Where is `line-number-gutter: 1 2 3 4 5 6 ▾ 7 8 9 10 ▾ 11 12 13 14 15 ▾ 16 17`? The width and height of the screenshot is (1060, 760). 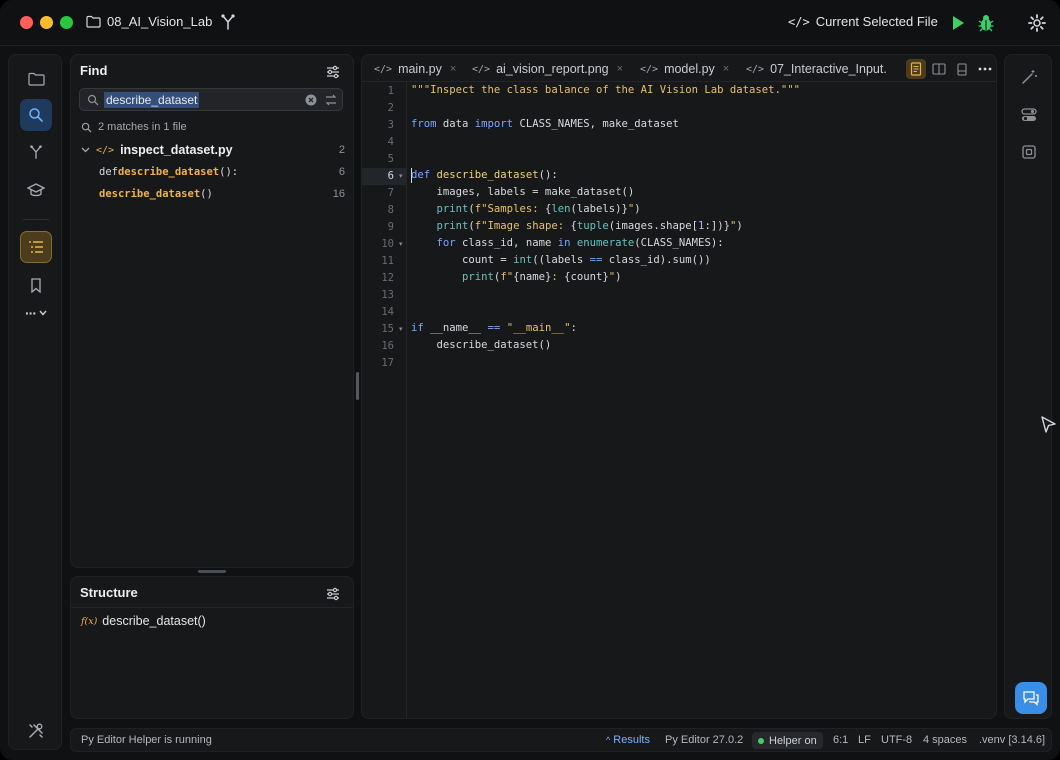 line-number-gutter: 1 2 3 4 5 6 ▾ 7 8 9 10 ▾ 11 12 13 14 15 ▾ 16 17 is located at coordinates (384, 400).